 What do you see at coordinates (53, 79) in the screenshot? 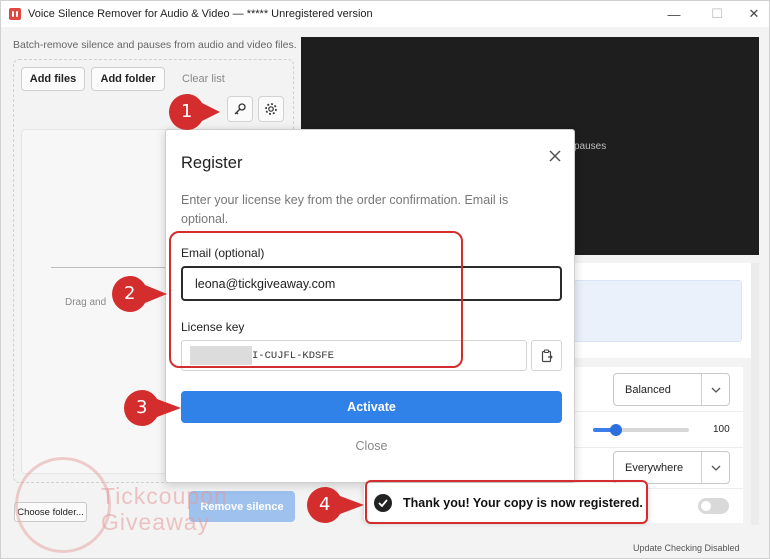
I see `add-files-button: Add files` at bounding box center [53, 79].